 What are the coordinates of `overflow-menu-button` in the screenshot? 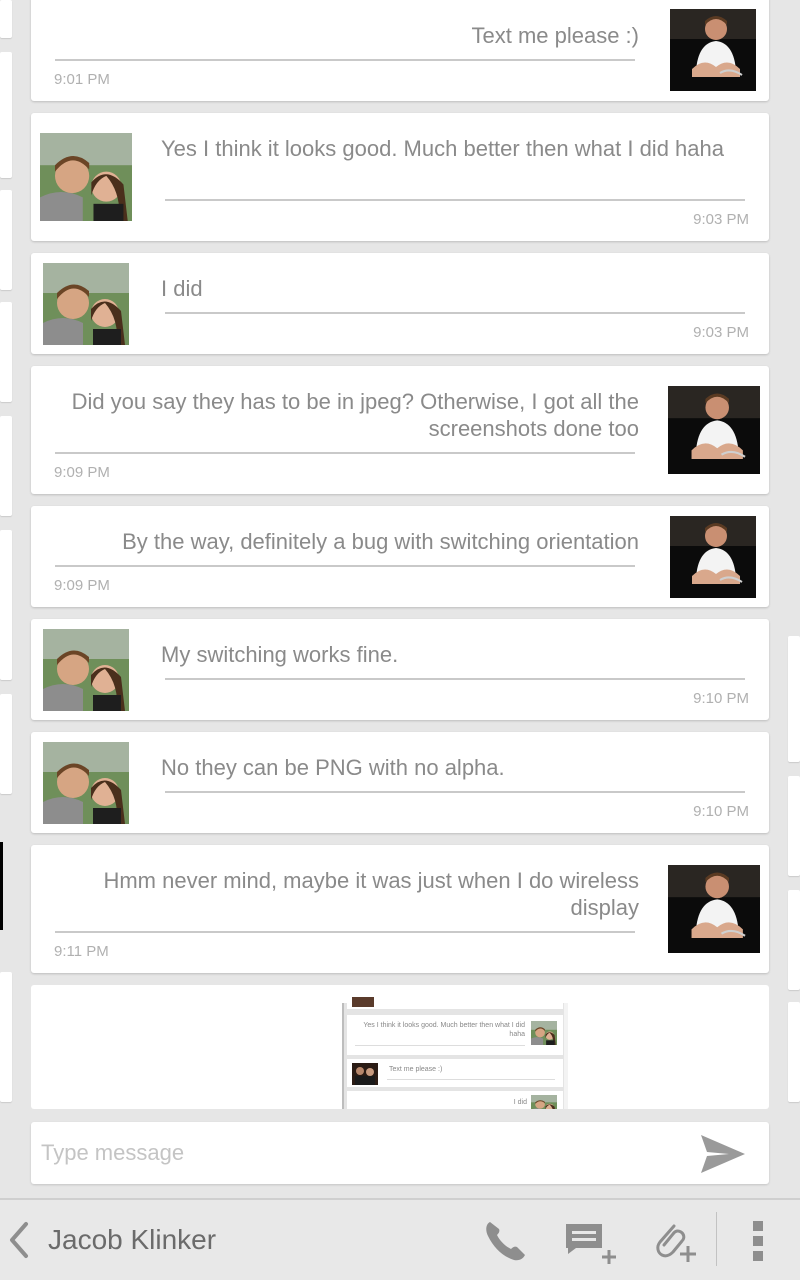 It's located at (758, 1241).